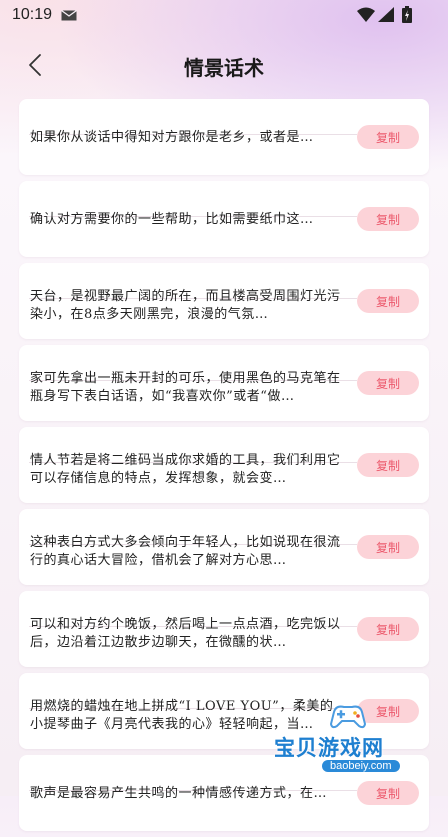  I want to click on list-item: 如果你从谈话中得知对方跟你是老乡，或者是… 复制, so click(224, 137).